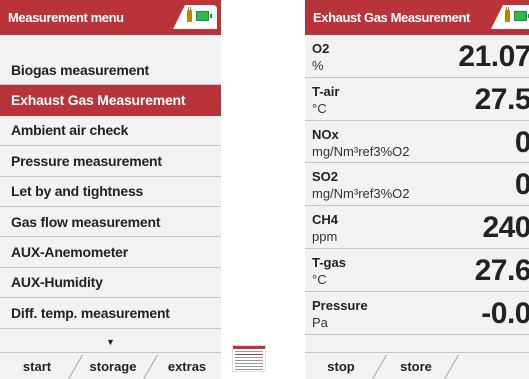 Image resolution: width=529 pixels, height=379 pixels. What do you see at coordinates (340, 305) in the screenshot?
I see `parameter-name: Pressure` at bounding box center [340, 305].